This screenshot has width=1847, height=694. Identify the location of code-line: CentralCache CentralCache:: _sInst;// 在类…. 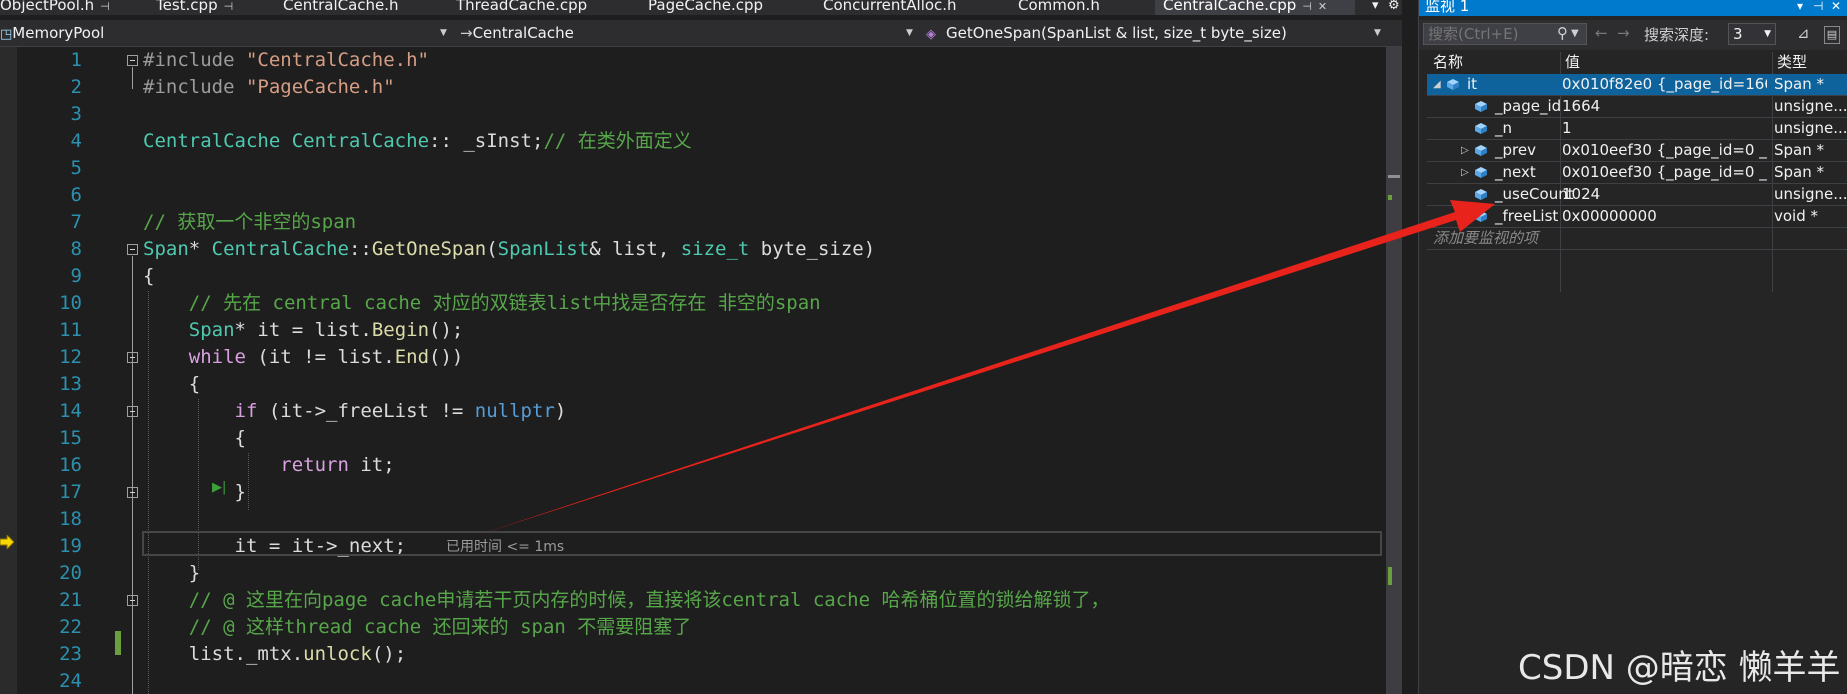
(417, 141).